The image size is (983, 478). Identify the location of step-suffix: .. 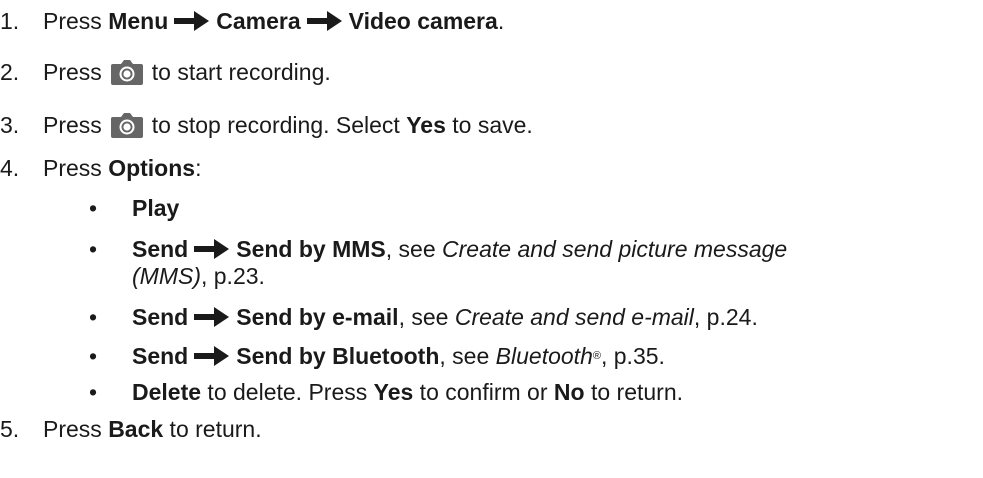
(501, 21).